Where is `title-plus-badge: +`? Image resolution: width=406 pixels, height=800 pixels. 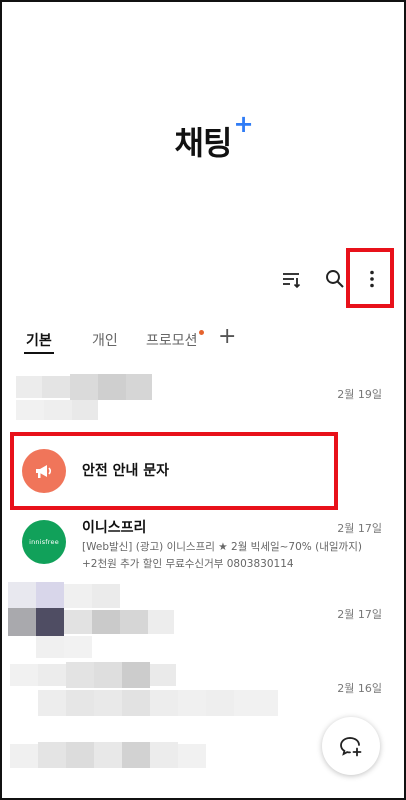
title-plus-badge: + is located at coordinates (243, 124).